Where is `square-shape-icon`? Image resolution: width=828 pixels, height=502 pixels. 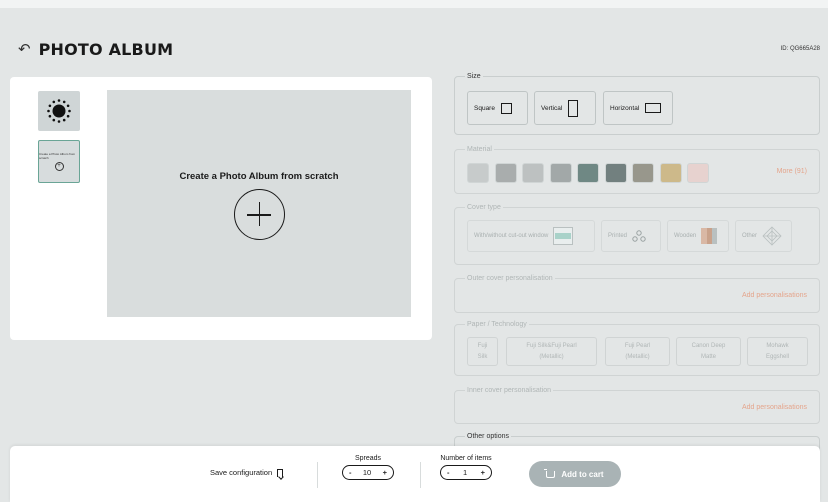 square-shape-icon is located at coordinates (506, 108).